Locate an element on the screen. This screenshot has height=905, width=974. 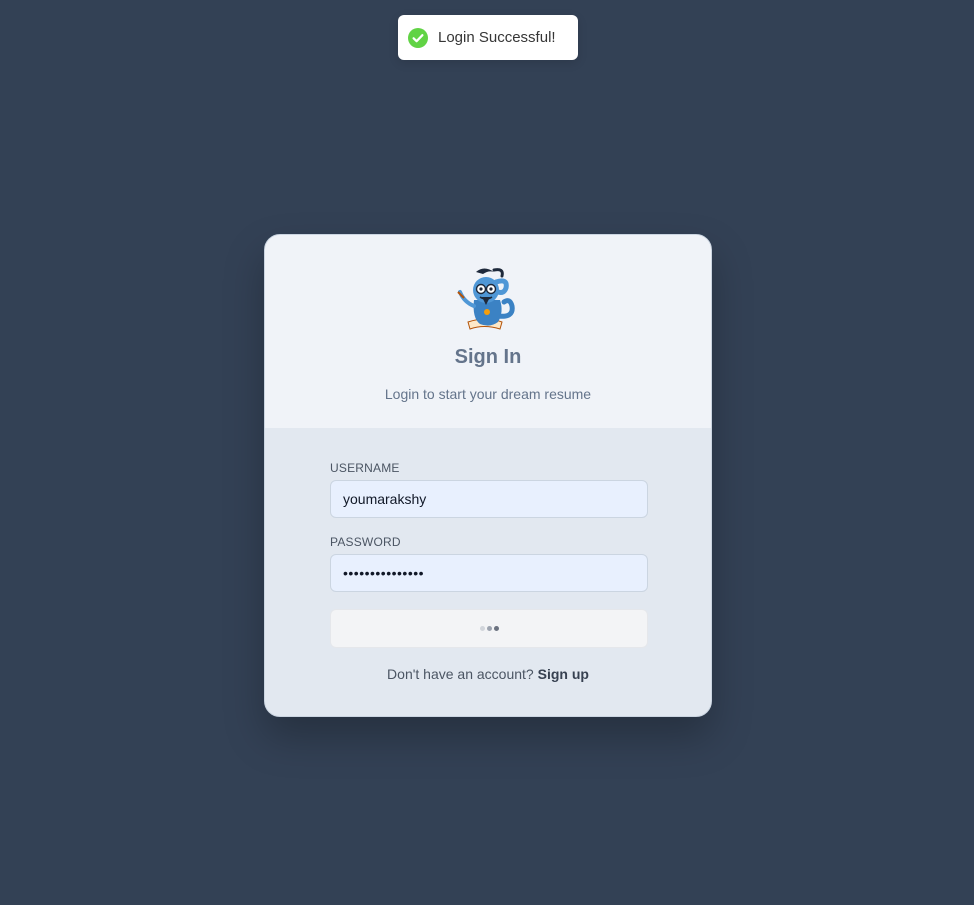
password-input: ••••••••••••••• is located at coordinates (489, 573).